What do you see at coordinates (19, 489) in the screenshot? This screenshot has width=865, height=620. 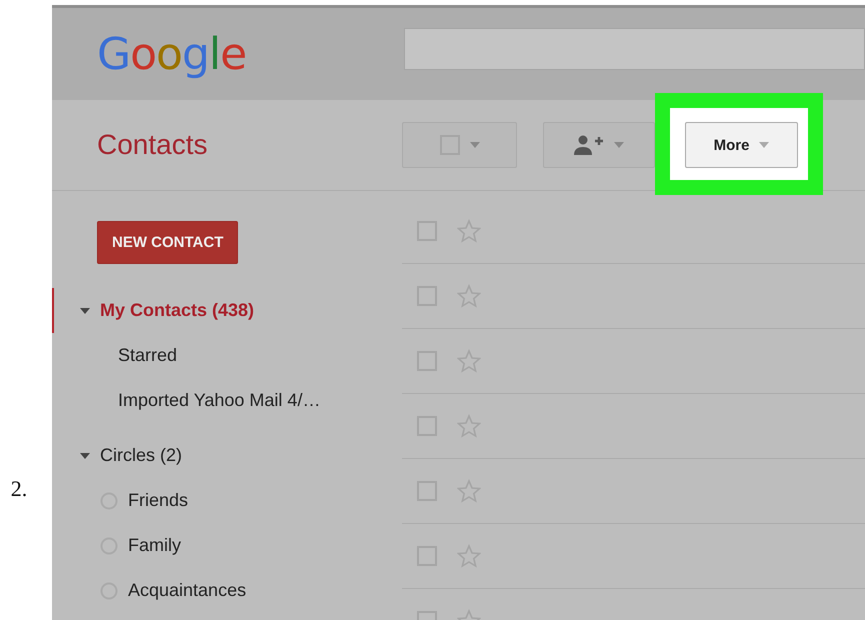 I see `step-number: 2.` at bounding box center [19, 489].